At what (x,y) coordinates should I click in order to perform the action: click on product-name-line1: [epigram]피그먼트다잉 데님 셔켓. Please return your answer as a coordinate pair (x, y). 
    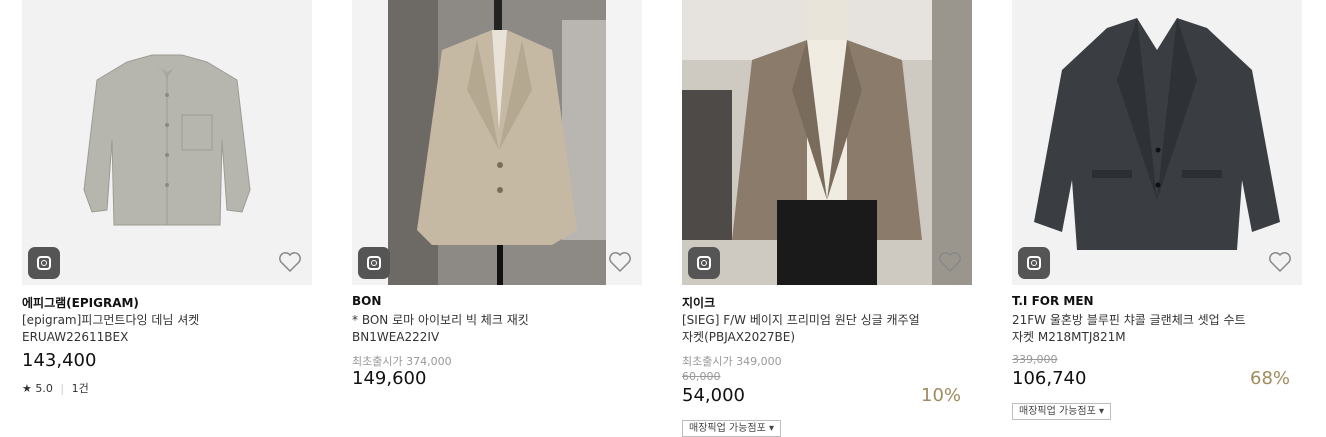
    Looking at the image, I should click on (111, 320).